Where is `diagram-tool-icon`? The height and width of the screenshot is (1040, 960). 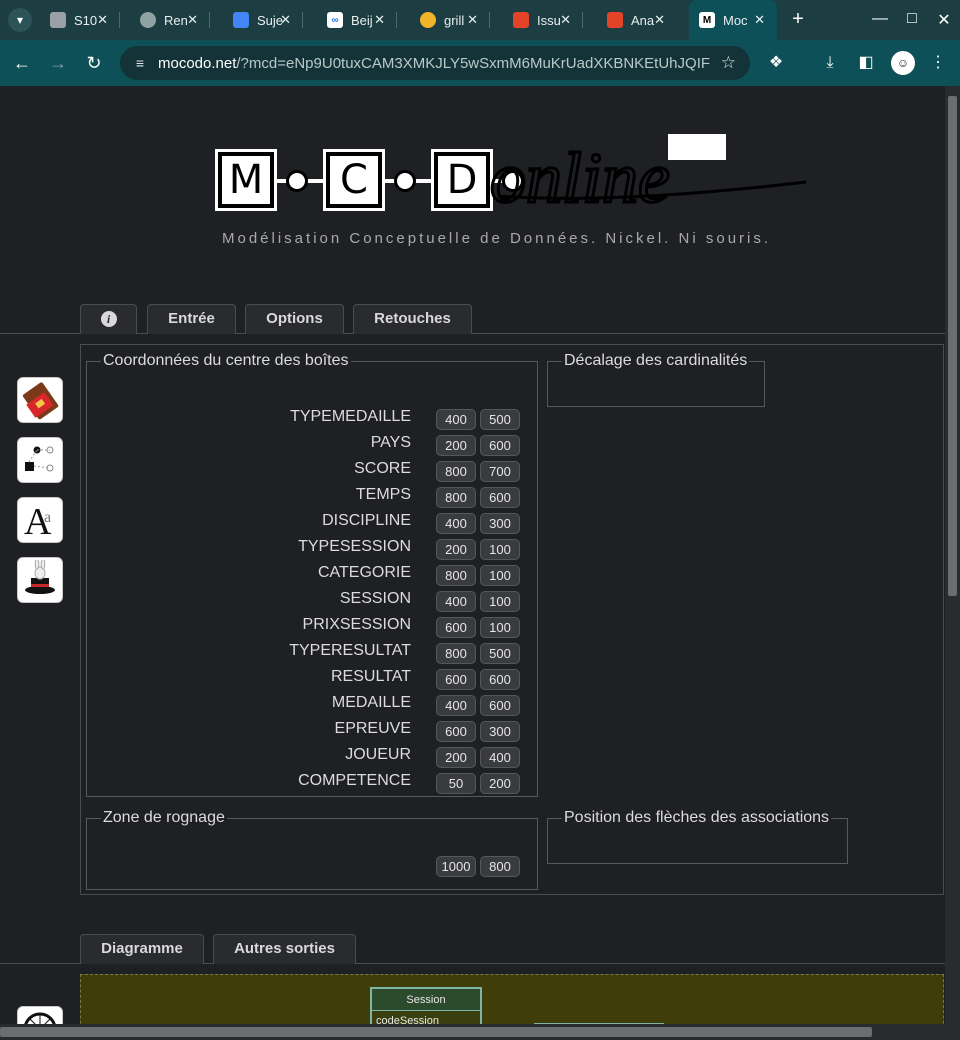
diagram-tool-icon is located at coordinates (40, 460).